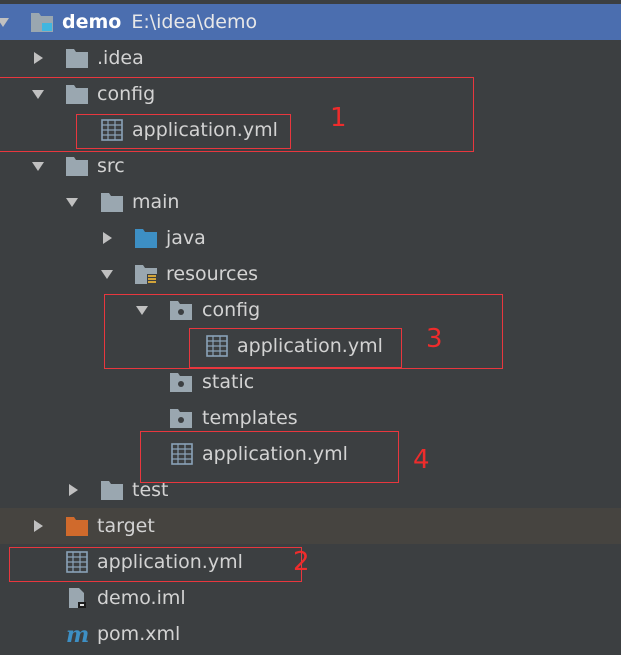 The height and width of the screenshot is (655, 621). Describe the element at coordinates (186, 238) in the screenshot. I see `tree-item-label: java` at that location.